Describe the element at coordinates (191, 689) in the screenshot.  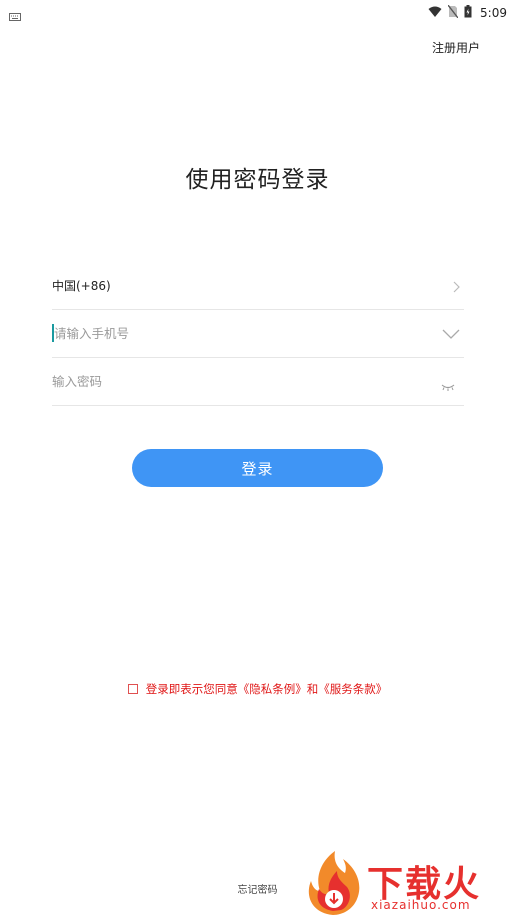
I see `agreement-text: 登录即表示您同意` at that location.